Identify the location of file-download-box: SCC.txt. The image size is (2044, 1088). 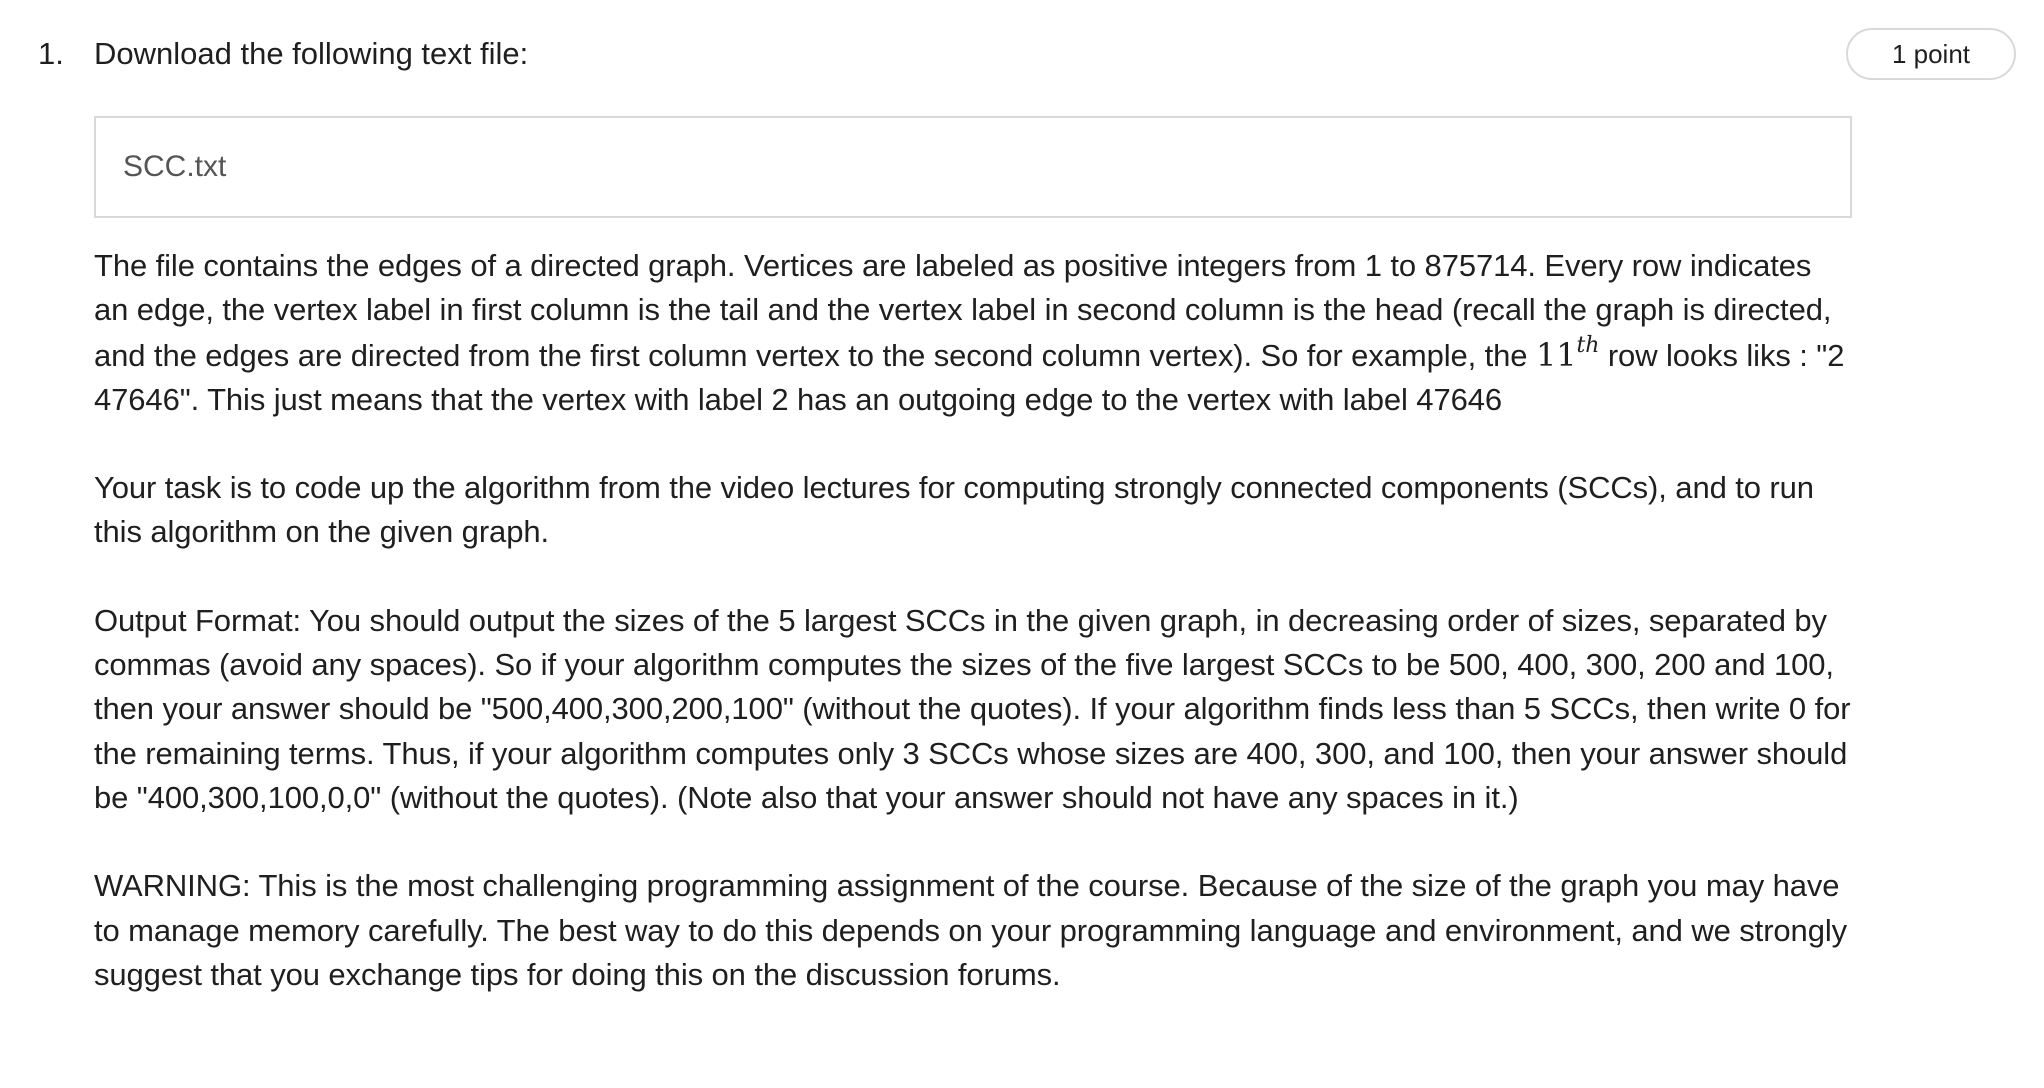
(973, 167).